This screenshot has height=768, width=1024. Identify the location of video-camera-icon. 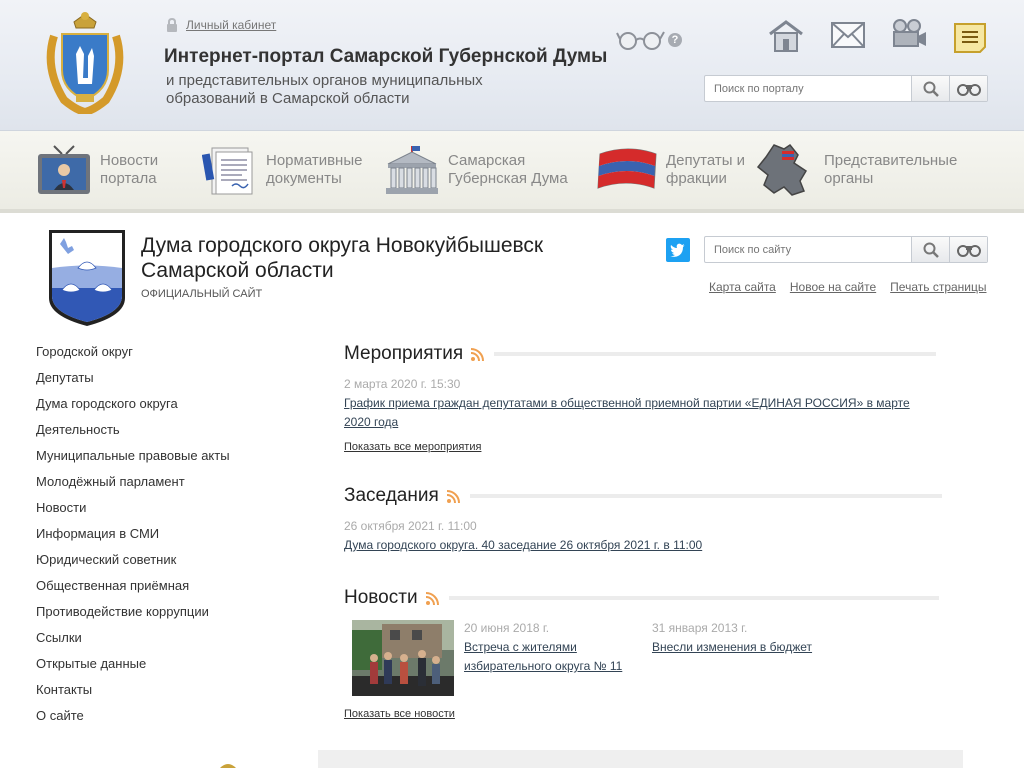
(909, 34).